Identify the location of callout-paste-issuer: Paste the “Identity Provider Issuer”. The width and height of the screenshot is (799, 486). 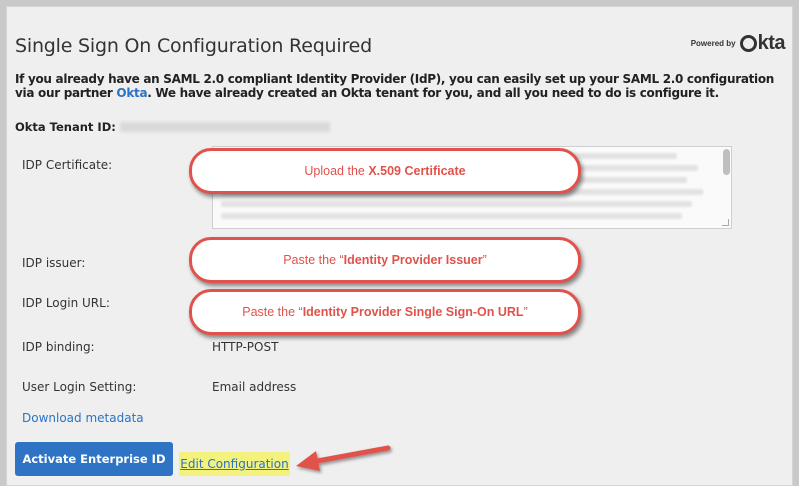
(385, 260).